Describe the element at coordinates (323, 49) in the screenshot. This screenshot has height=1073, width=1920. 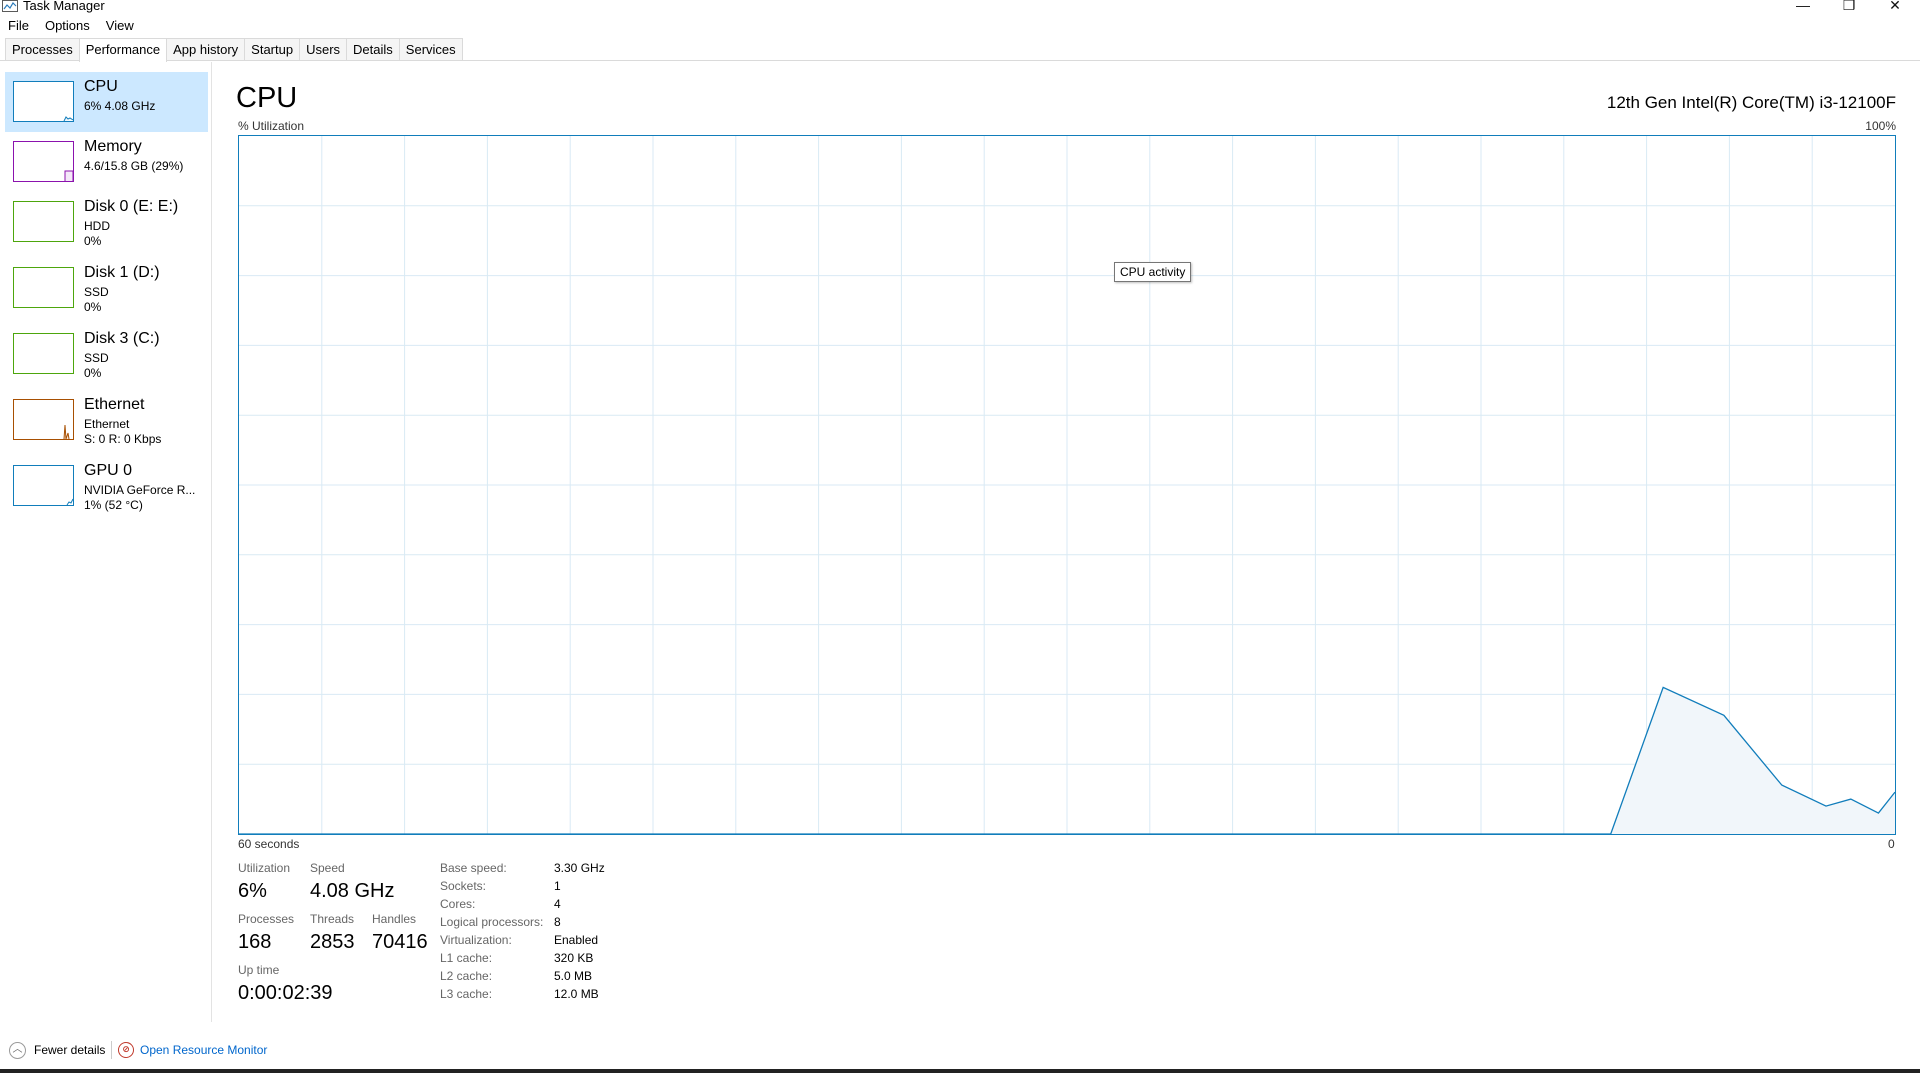
I see `tab-users: Users` at that location.